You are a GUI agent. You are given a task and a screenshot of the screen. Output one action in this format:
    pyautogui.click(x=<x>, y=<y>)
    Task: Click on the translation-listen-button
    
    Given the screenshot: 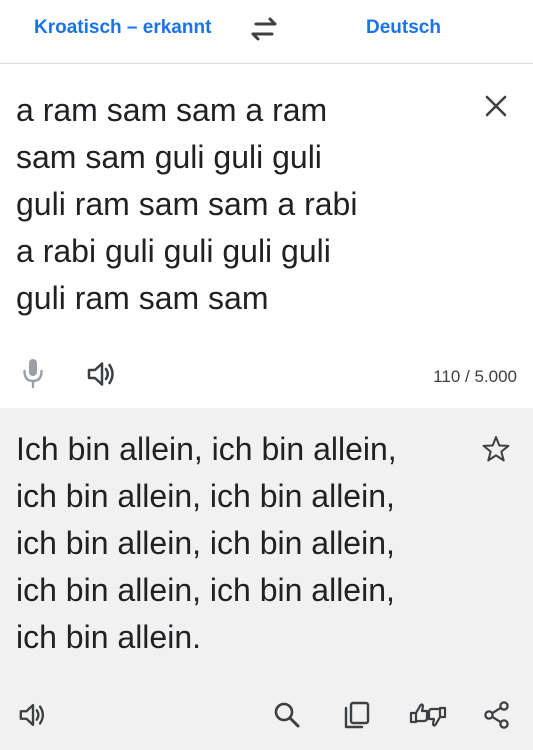 What is the action you would take?
    pyautogui.click(x=33, y=715)
    